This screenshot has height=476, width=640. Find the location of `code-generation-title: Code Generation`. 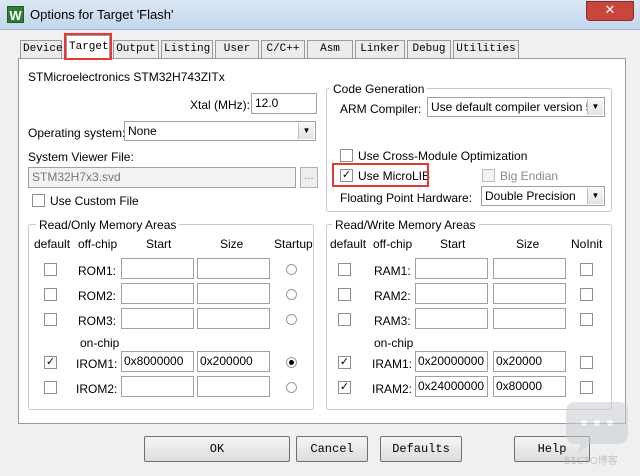

code-generation-title: Code Generation is located at coordinates (379, 89).